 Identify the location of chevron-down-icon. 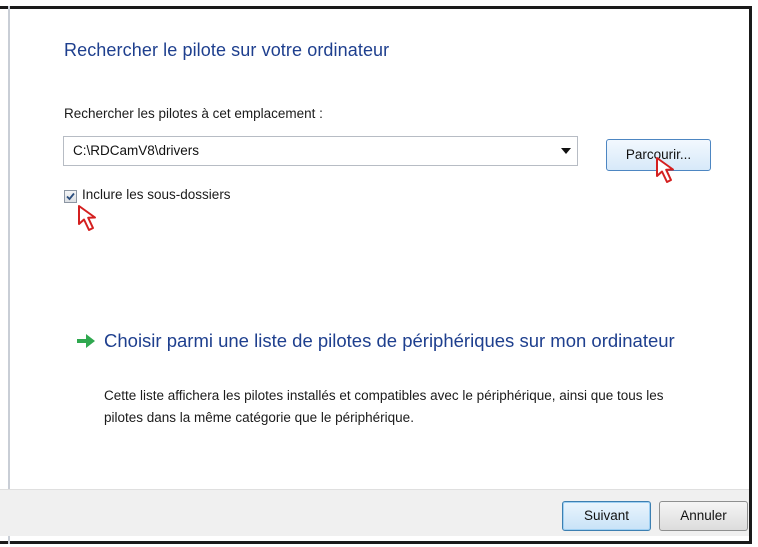
(566, 151).